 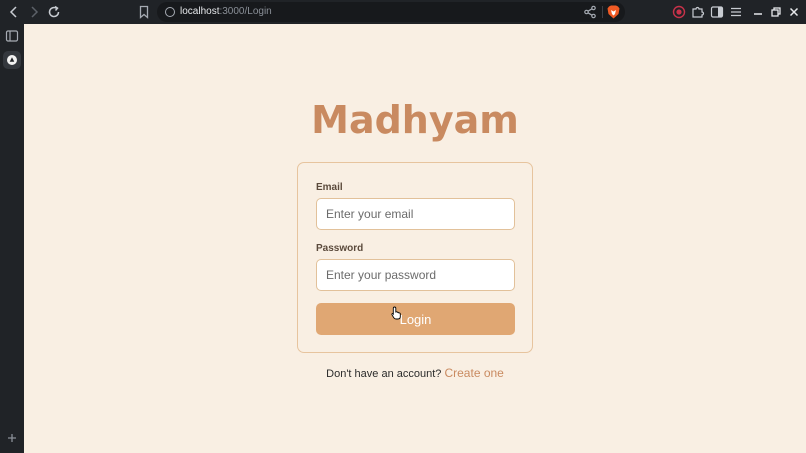 What do you see at coordinates (415, 319) in the screenshot?
I see `login-button: Login` at bounding box center [415, 319].